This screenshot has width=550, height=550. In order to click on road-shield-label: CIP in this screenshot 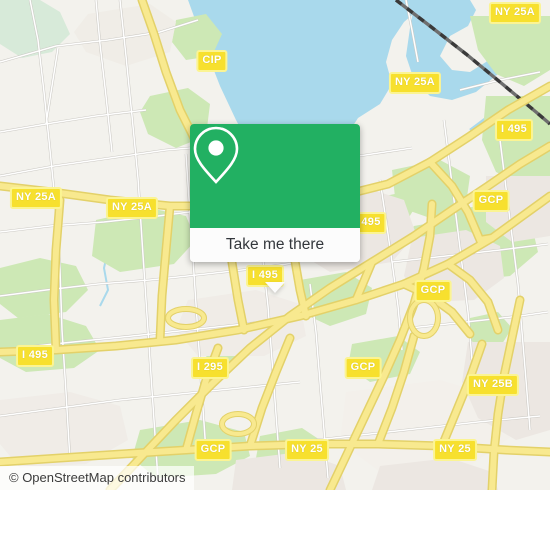, I will do `click(212, 61)`.